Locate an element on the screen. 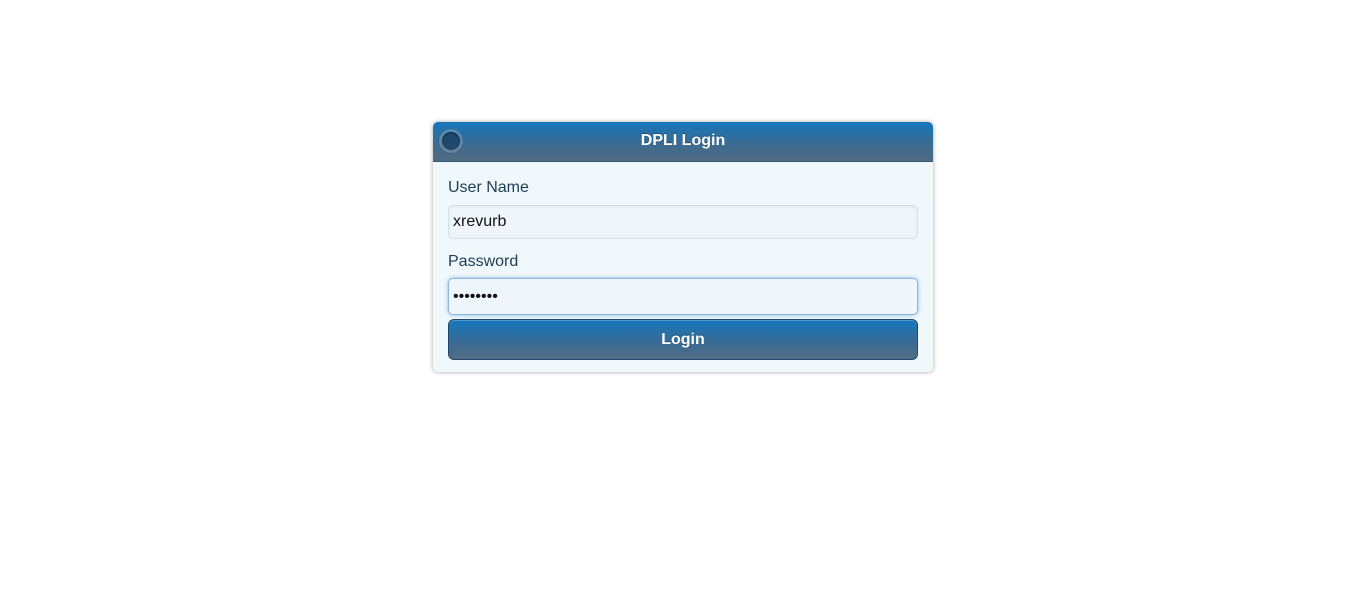 This screenshot has width=1366, height=613. dialog-header: DPLI Login is located at coordinates (683, 142).